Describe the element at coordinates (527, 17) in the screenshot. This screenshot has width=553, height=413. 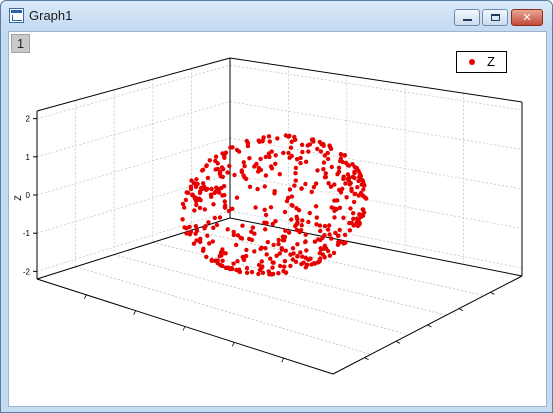
I see `close-button: ✕` at that location.